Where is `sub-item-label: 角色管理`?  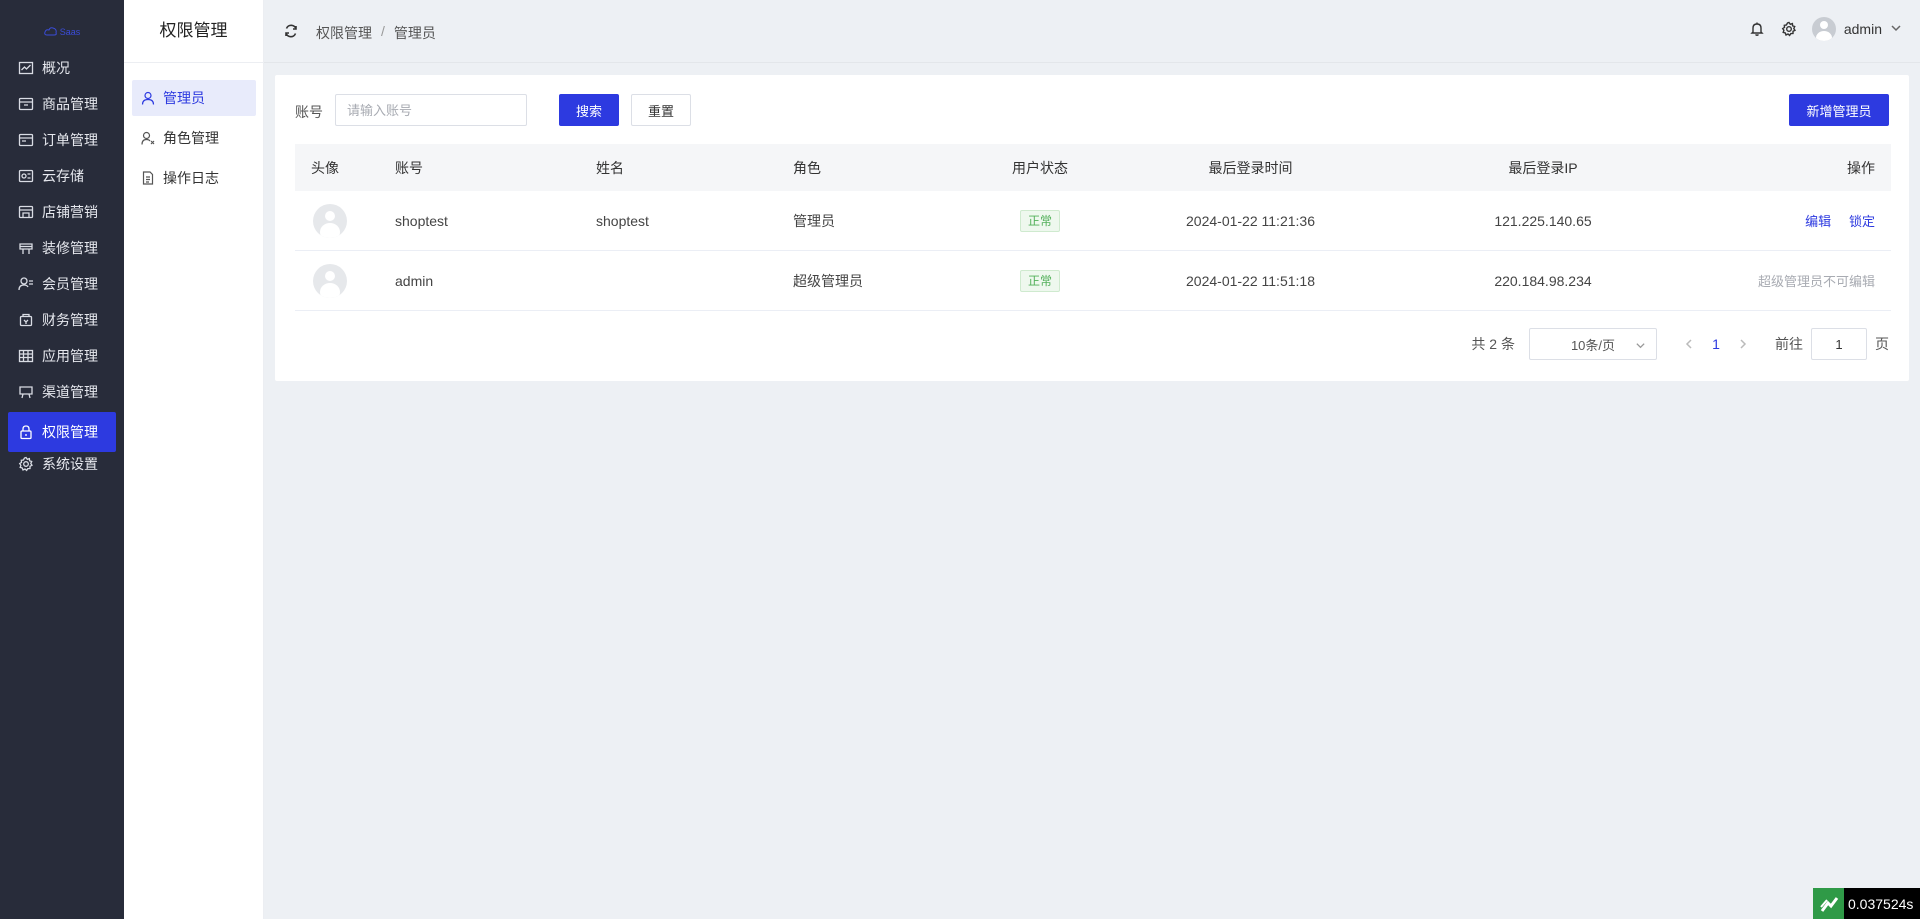
sub-item-label: 角色管理 is located at coordinates (191, 138).